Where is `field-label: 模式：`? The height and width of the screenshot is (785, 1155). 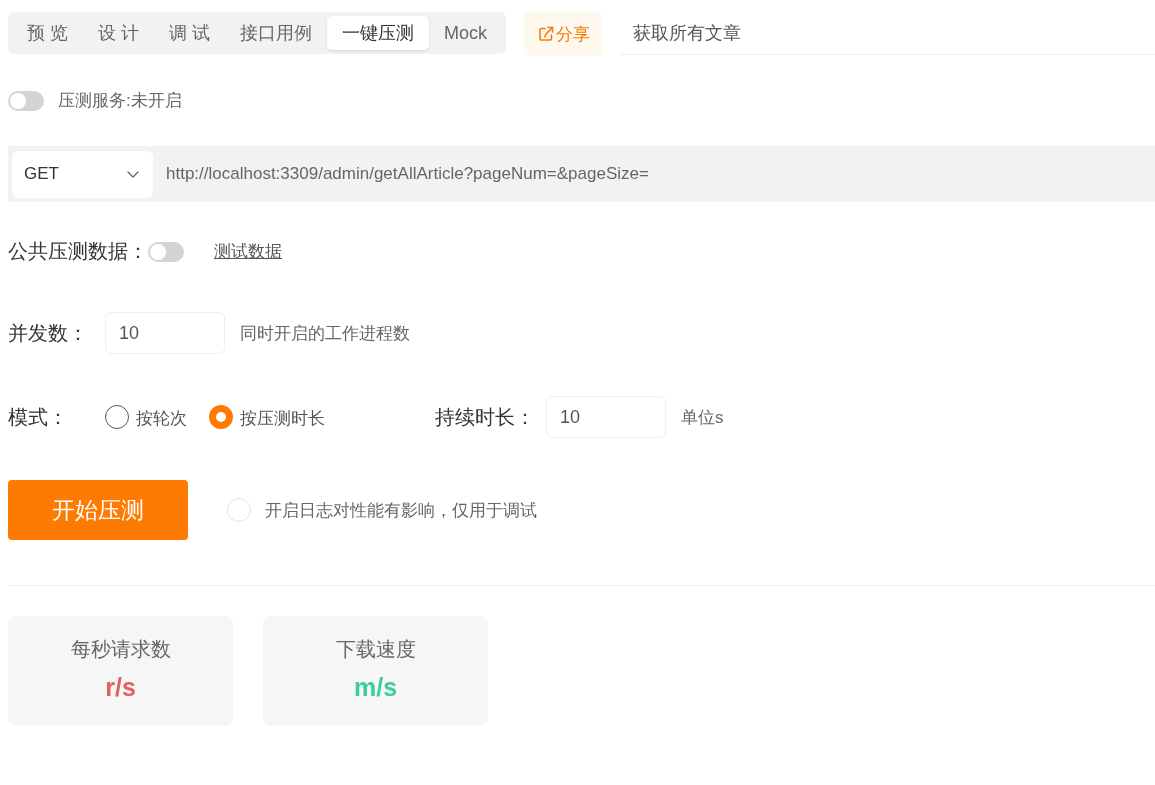 field-label: 模式： is located at coordinates (38, 417).